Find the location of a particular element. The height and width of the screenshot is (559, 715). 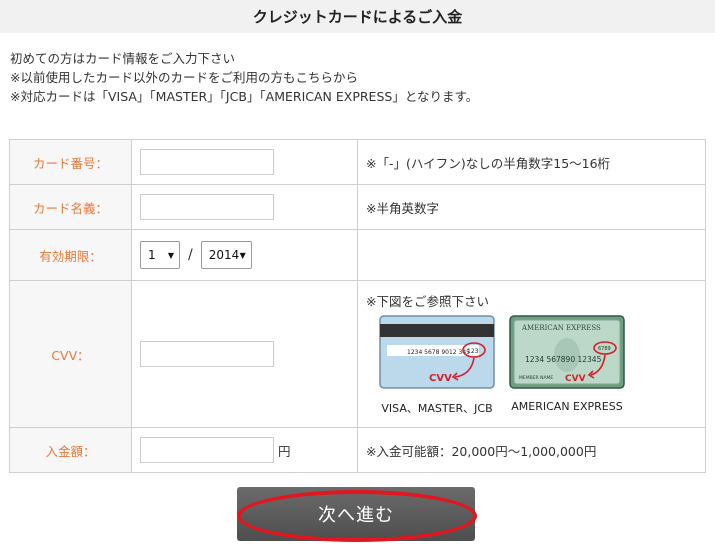

amount-unit: 円 is located at coordinates (284, 451).